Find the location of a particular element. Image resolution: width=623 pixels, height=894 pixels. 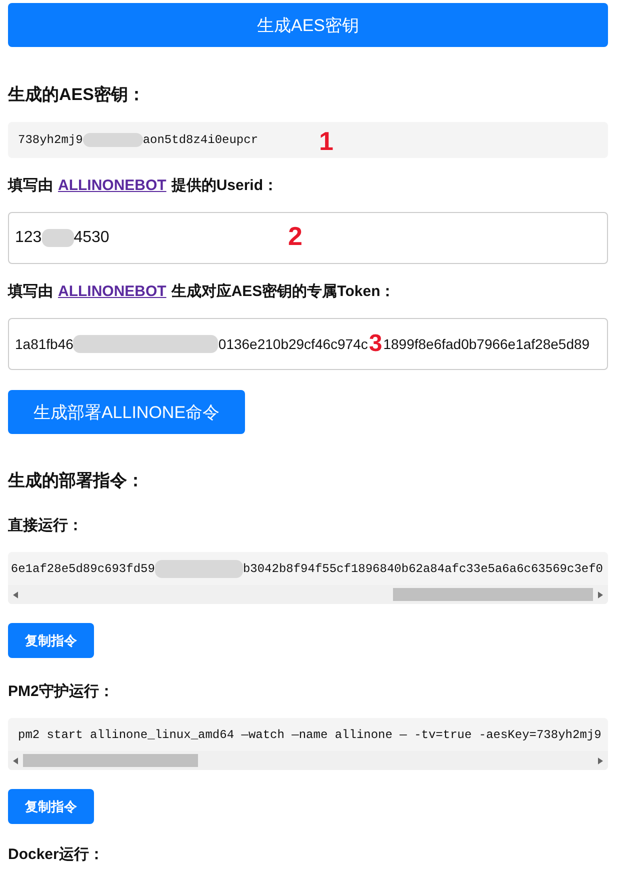

code-block: pm2 start allinone_linux_amd64 —watch —name allinone — -tv=true -aesKey=738yh2mj9 is located at coordinates (308, 744).